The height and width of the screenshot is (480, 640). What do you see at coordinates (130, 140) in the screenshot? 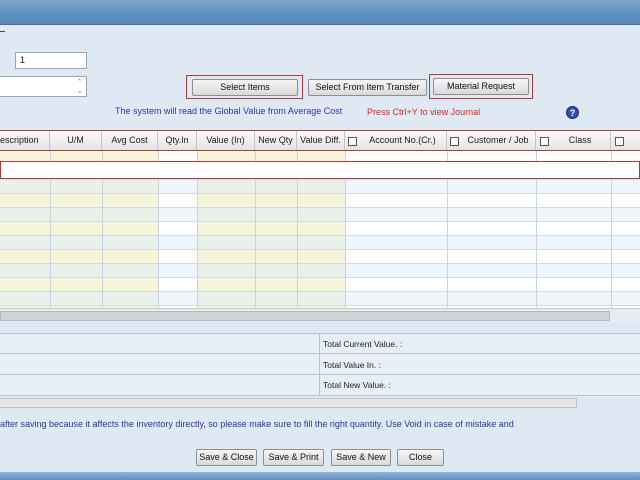
I see `header-avg-cost: Avg Cost` at bounding box center [130, 140].